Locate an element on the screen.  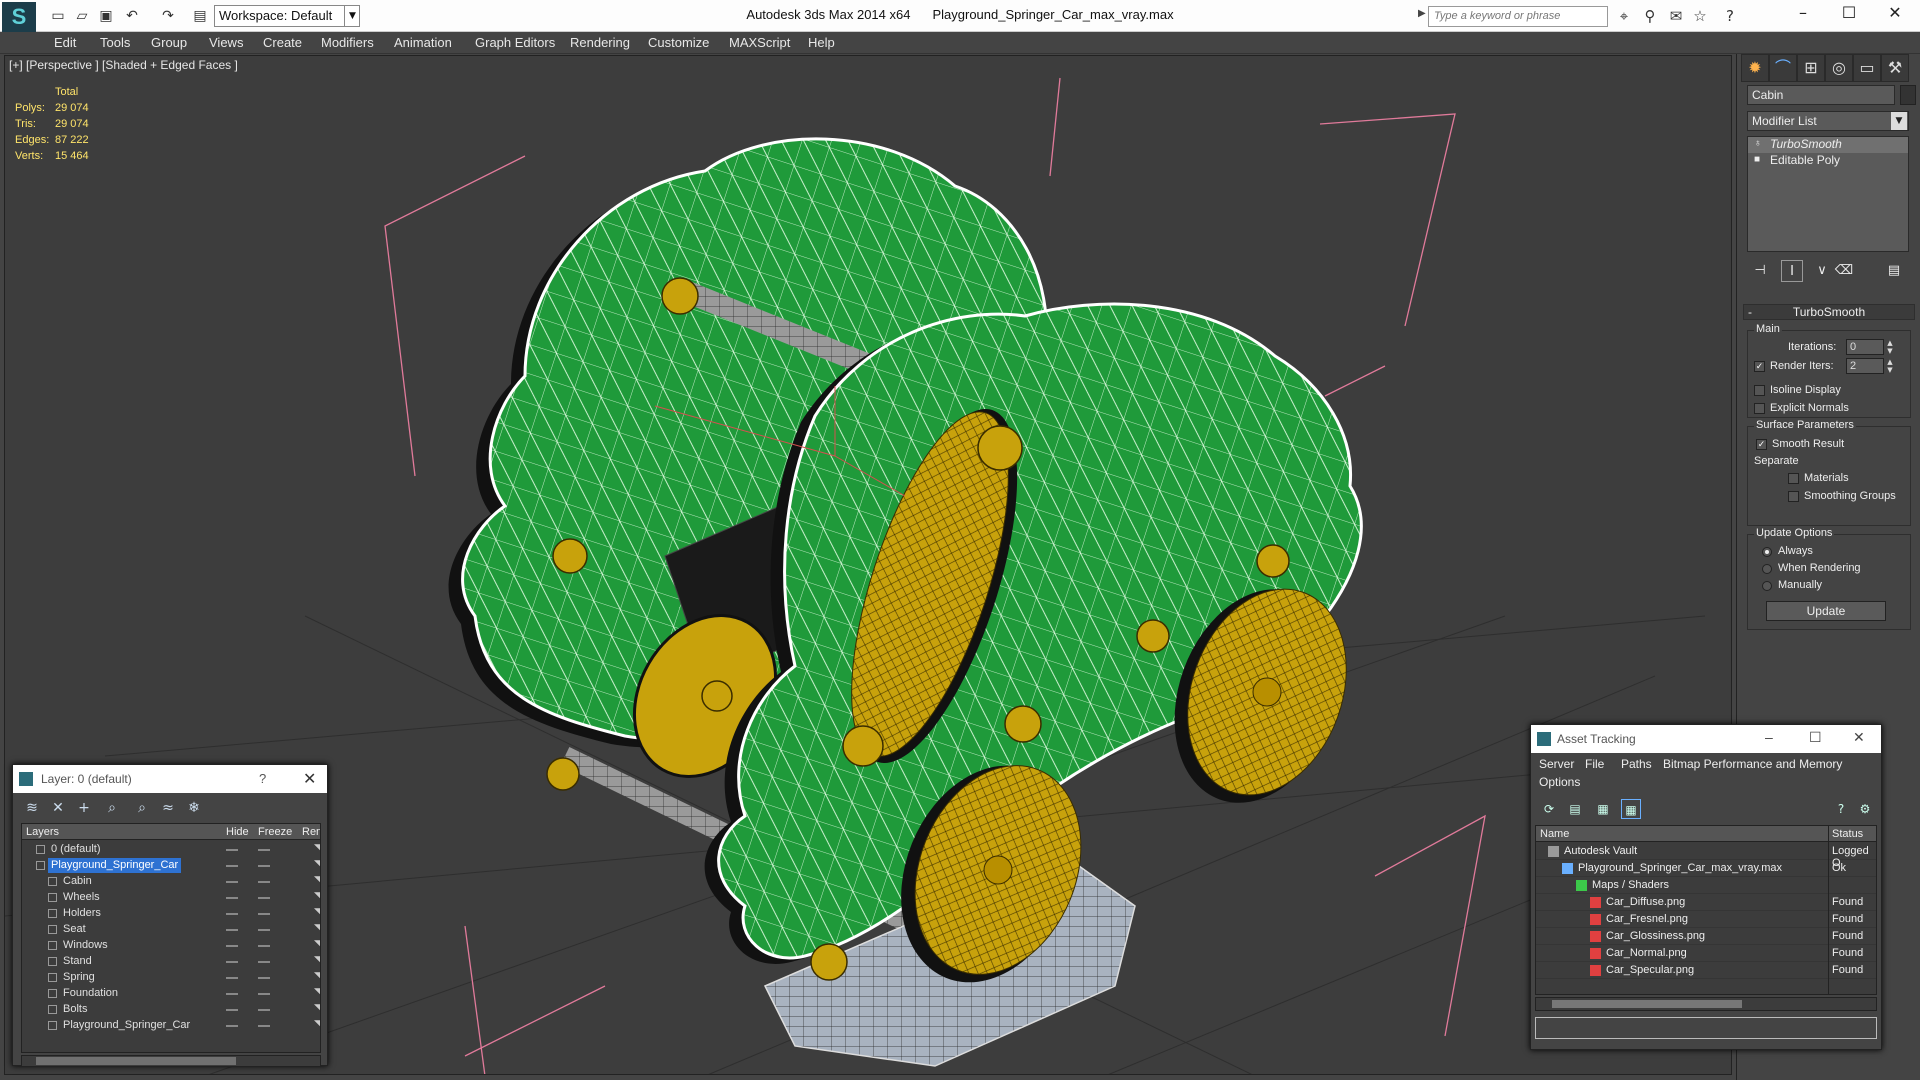
when-rendering-radio is located at coordinates (1767, 569).